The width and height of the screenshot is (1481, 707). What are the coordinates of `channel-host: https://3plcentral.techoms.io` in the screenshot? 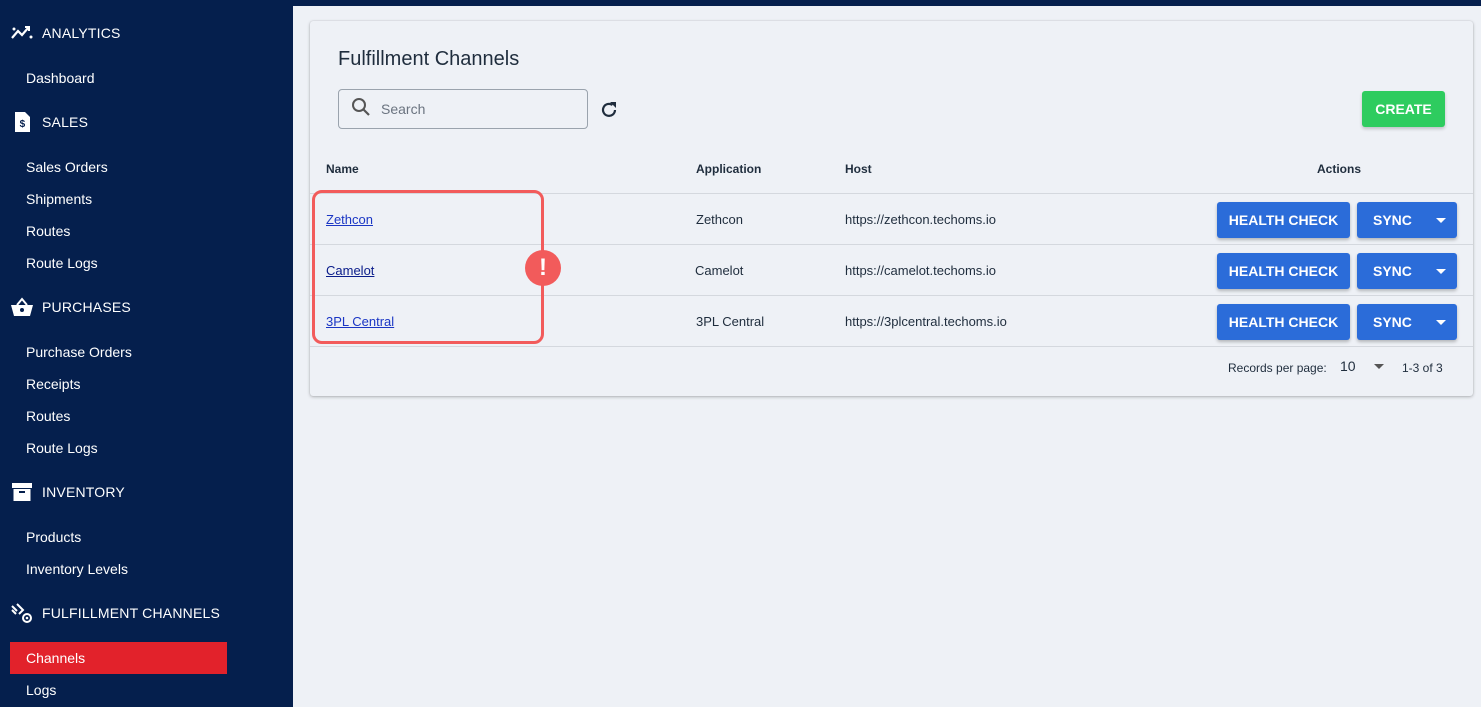 It's located at (926, 321).